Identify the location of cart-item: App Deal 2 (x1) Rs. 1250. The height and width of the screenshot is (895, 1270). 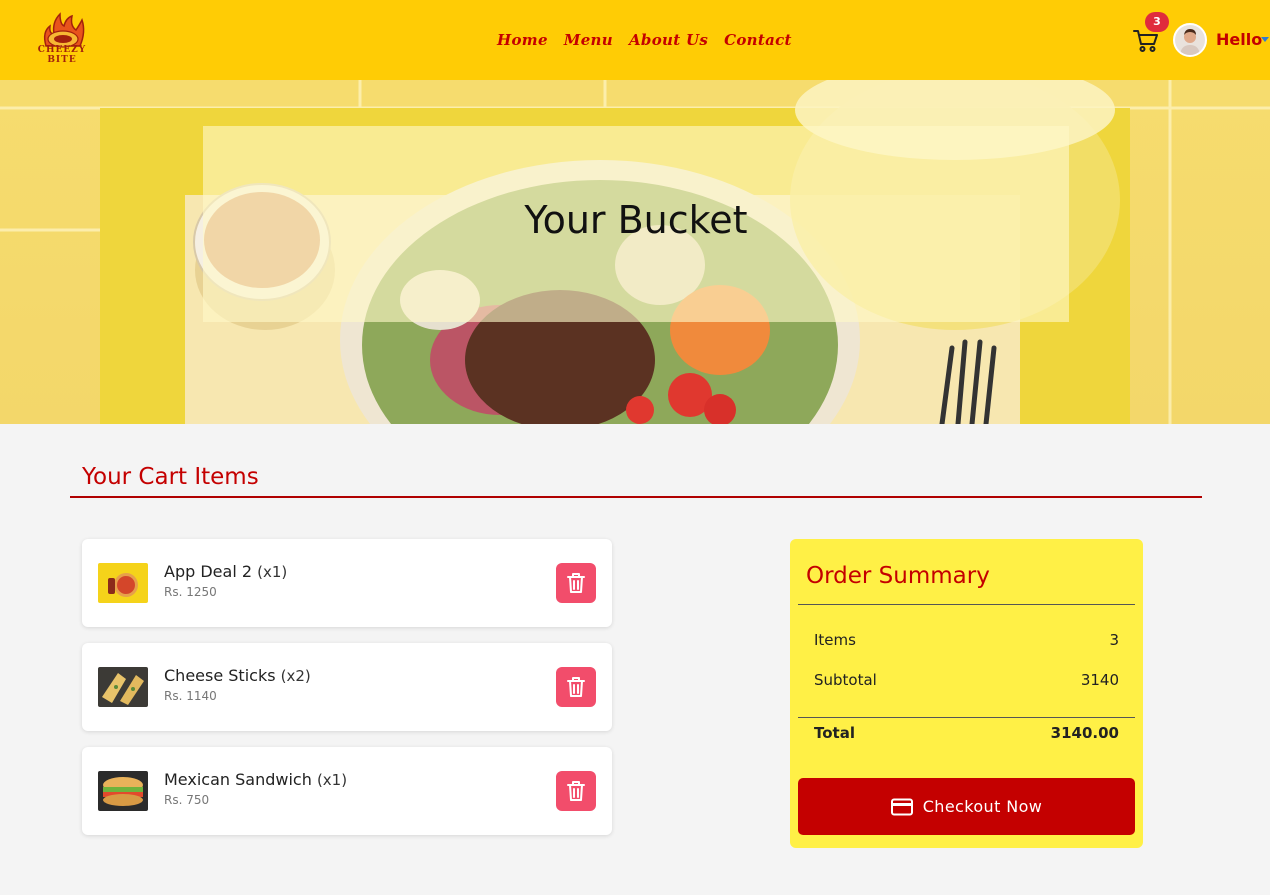
(347, 583).